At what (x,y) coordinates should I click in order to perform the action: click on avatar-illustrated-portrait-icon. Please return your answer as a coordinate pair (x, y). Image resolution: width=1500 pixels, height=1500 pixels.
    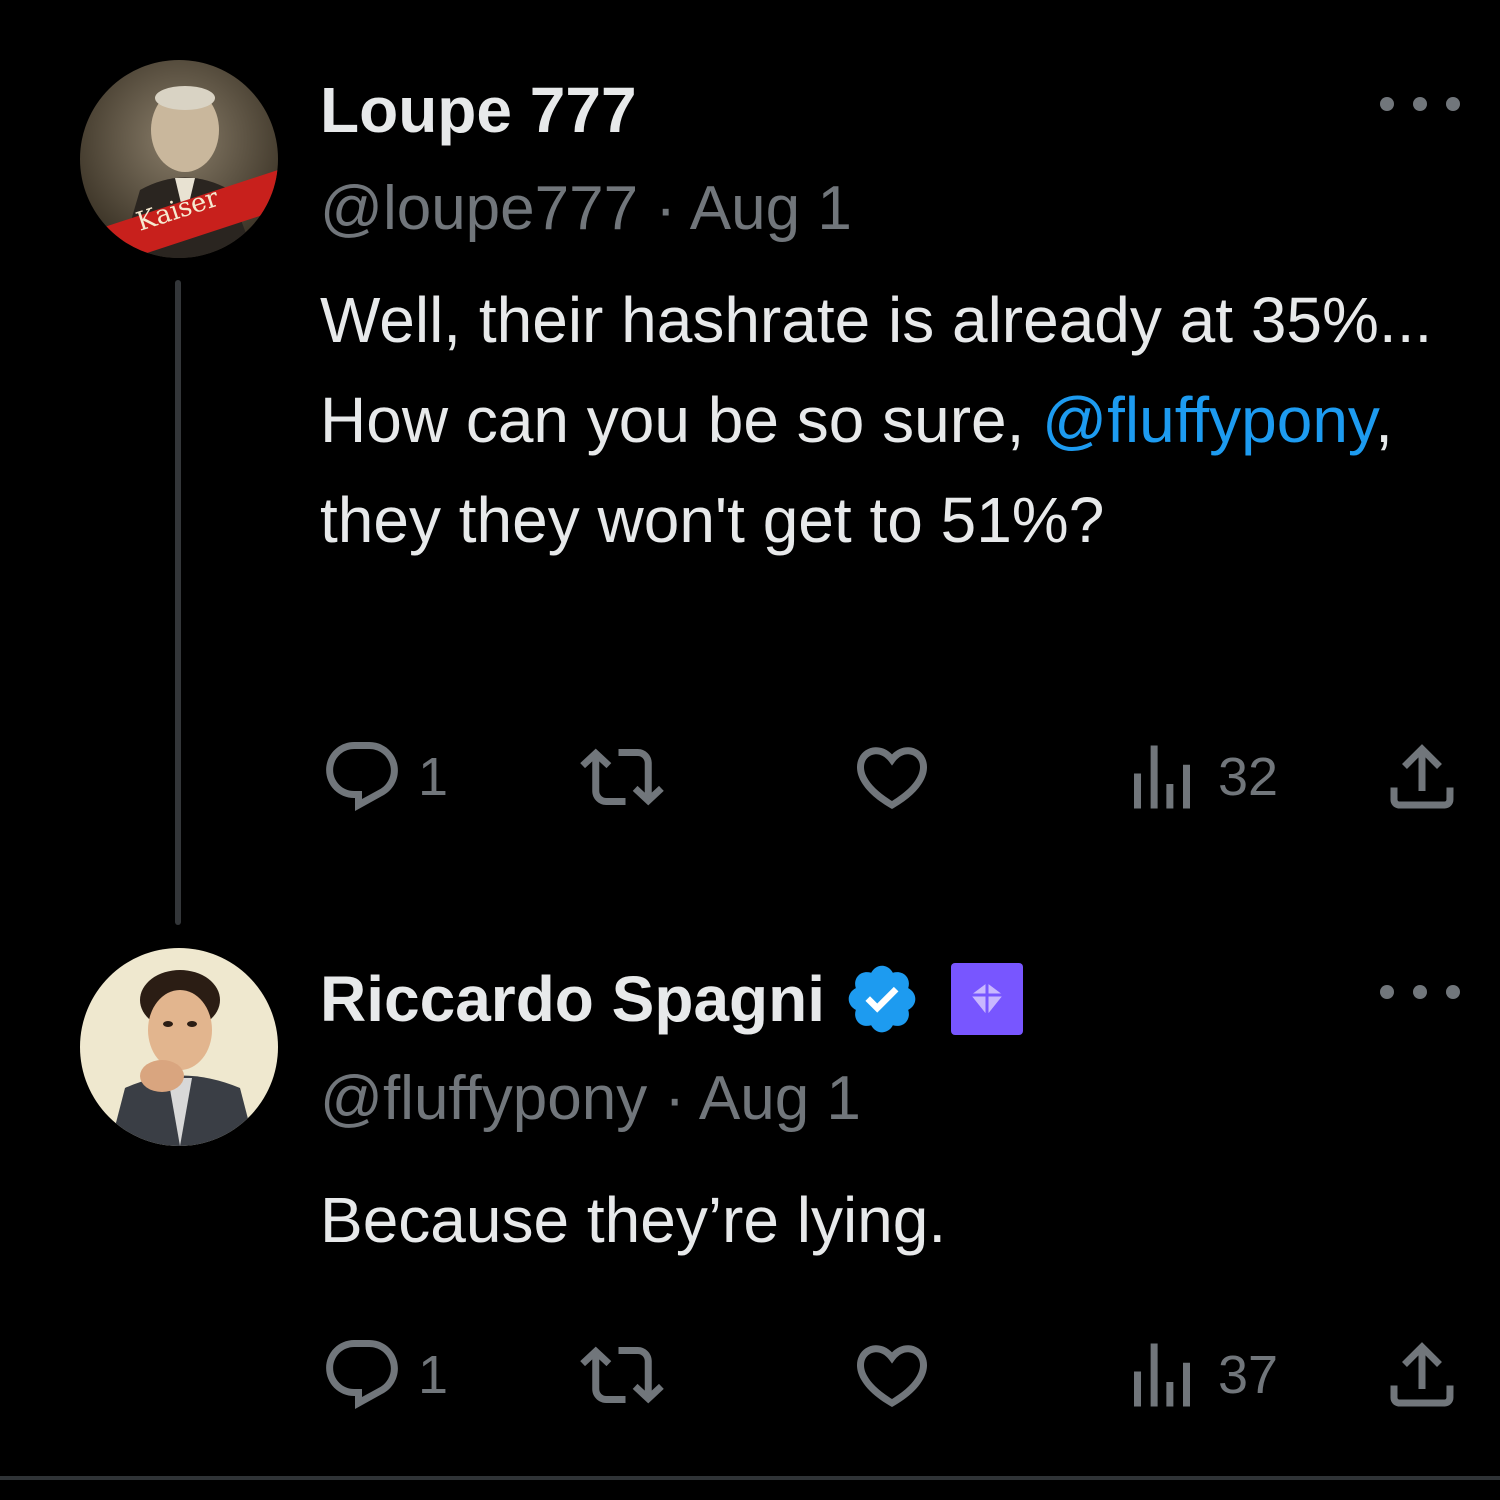
    Looking at the image, I should click on (179, 1047).